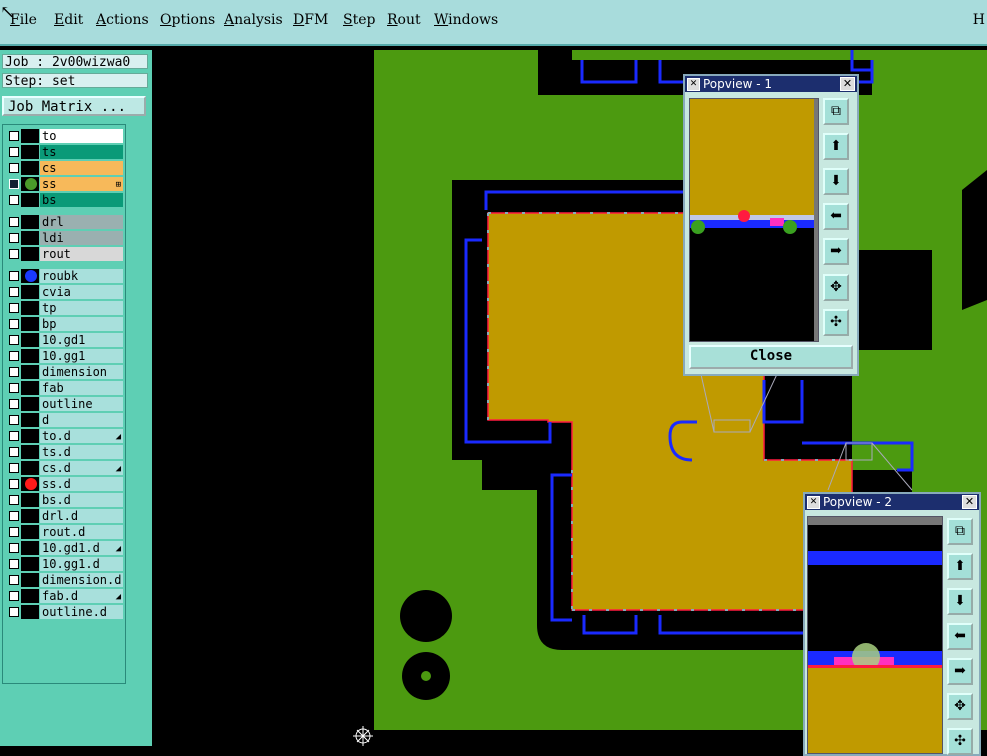  I want to click on pan-up-icon: ⬆, so click(960, 566).